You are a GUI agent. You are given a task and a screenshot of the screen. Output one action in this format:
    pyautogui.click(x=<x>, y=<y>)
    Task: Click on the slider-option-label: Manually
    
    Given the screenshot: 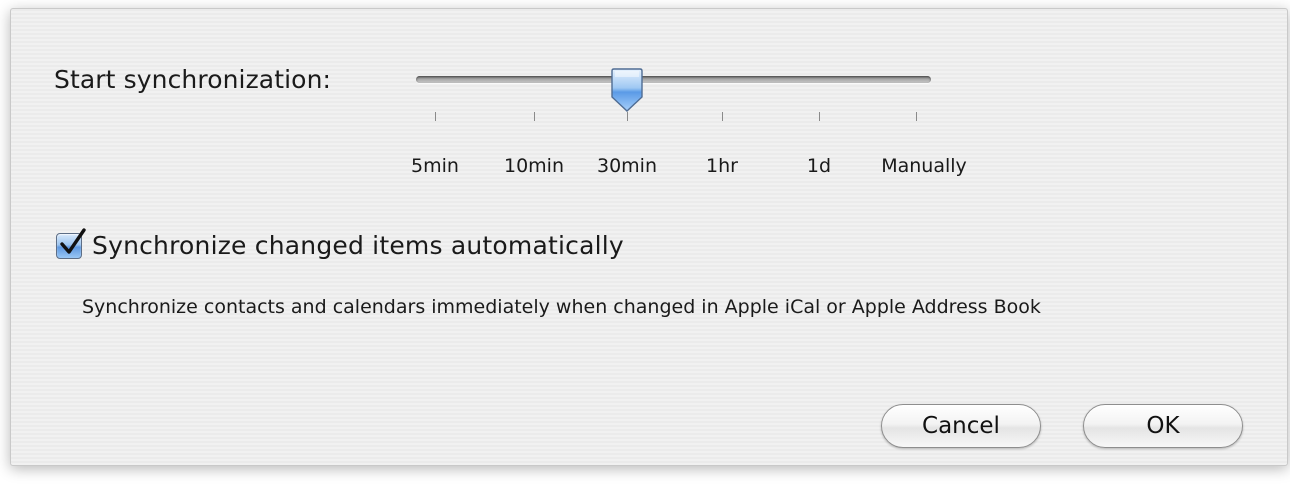 What is the action you would take?
    pyautogui.click(x=924, y=166)
    